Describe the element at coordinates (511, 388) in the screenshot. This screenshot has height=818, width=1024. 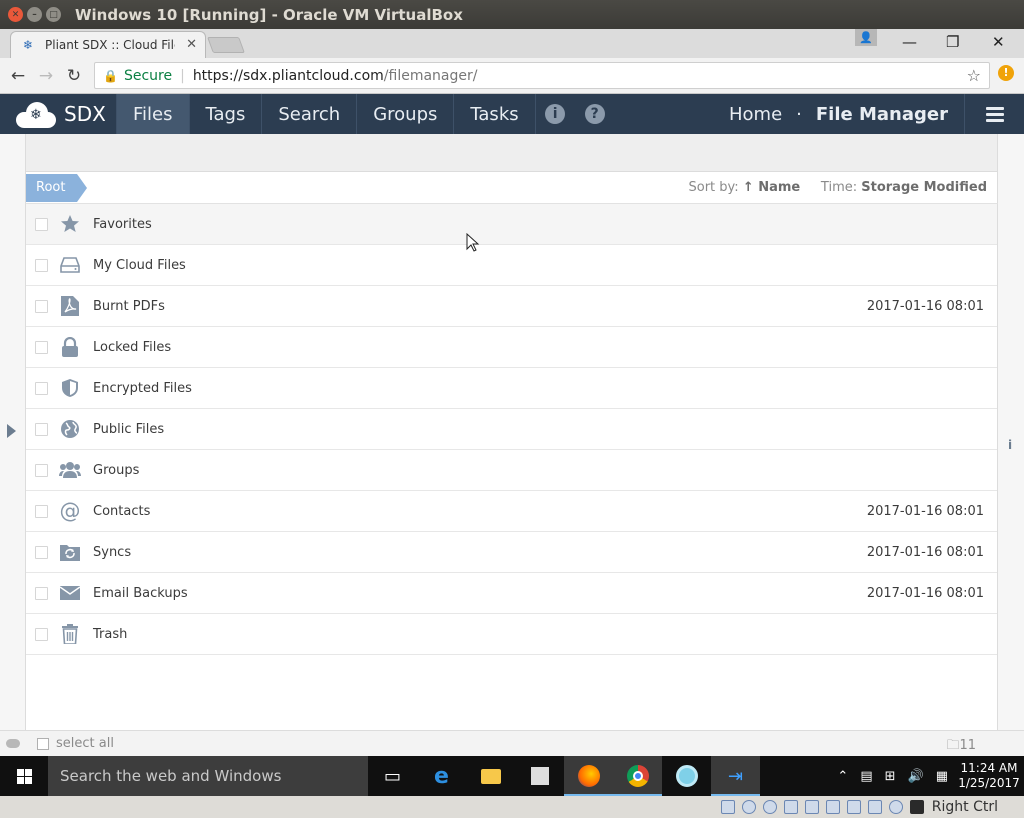
I see `list-item: Encrypted Files` at that location.